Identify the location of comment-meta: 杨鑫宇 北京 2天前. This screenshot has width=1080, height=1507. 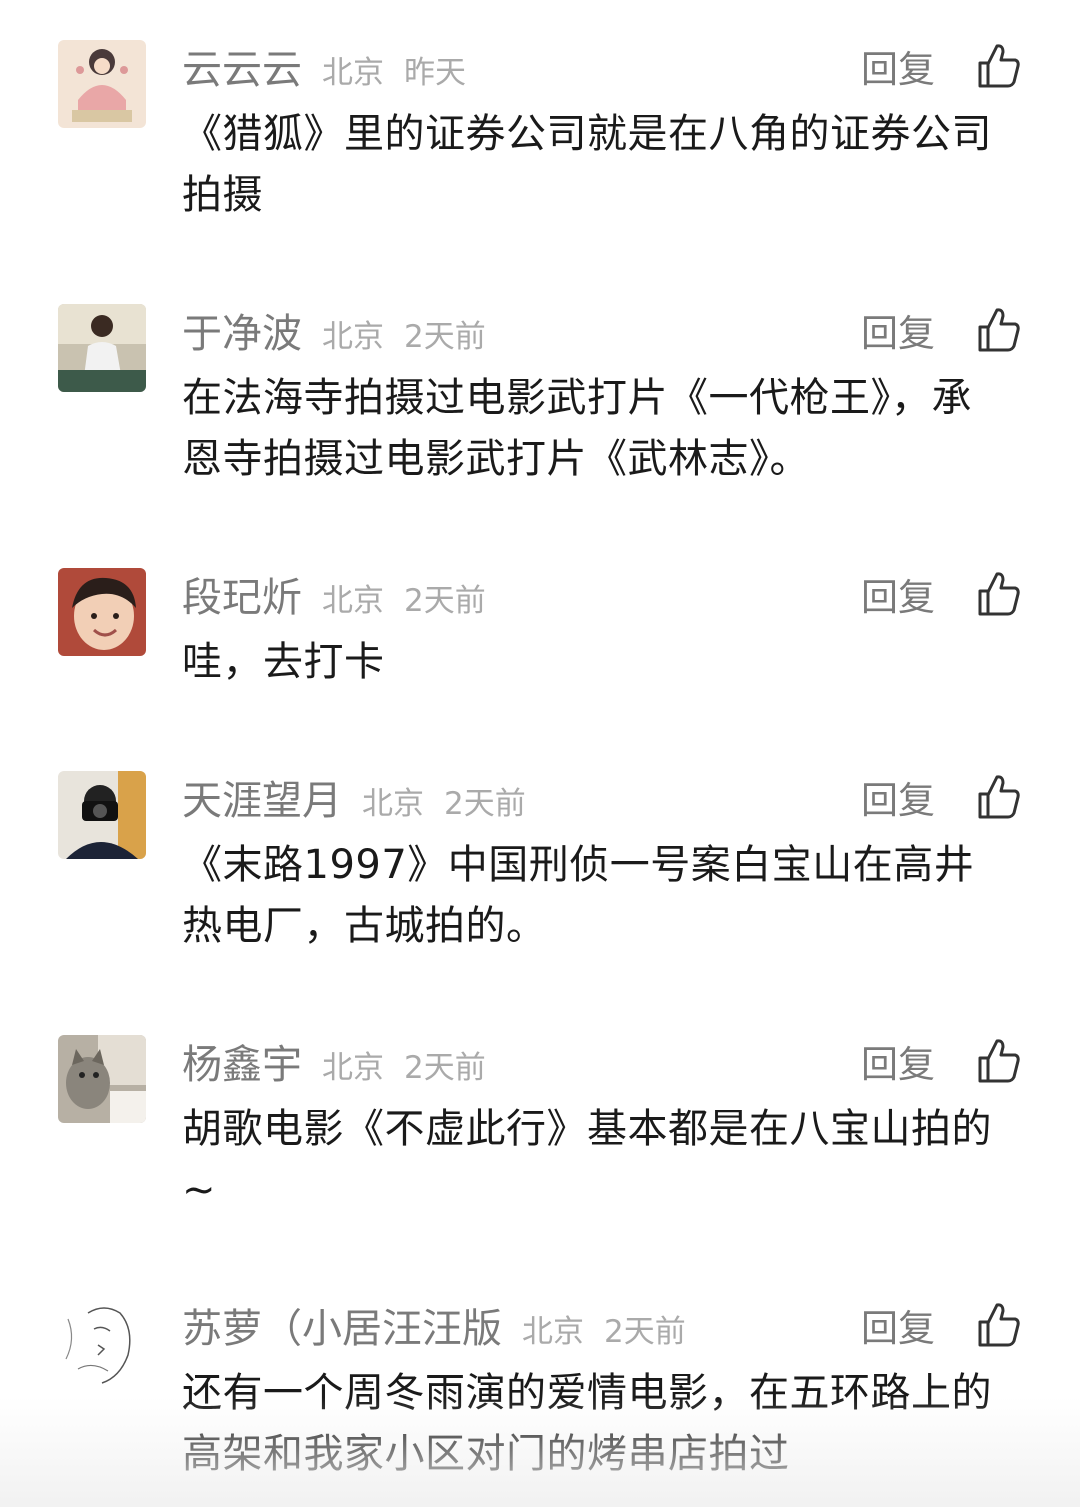
(334, 1065).